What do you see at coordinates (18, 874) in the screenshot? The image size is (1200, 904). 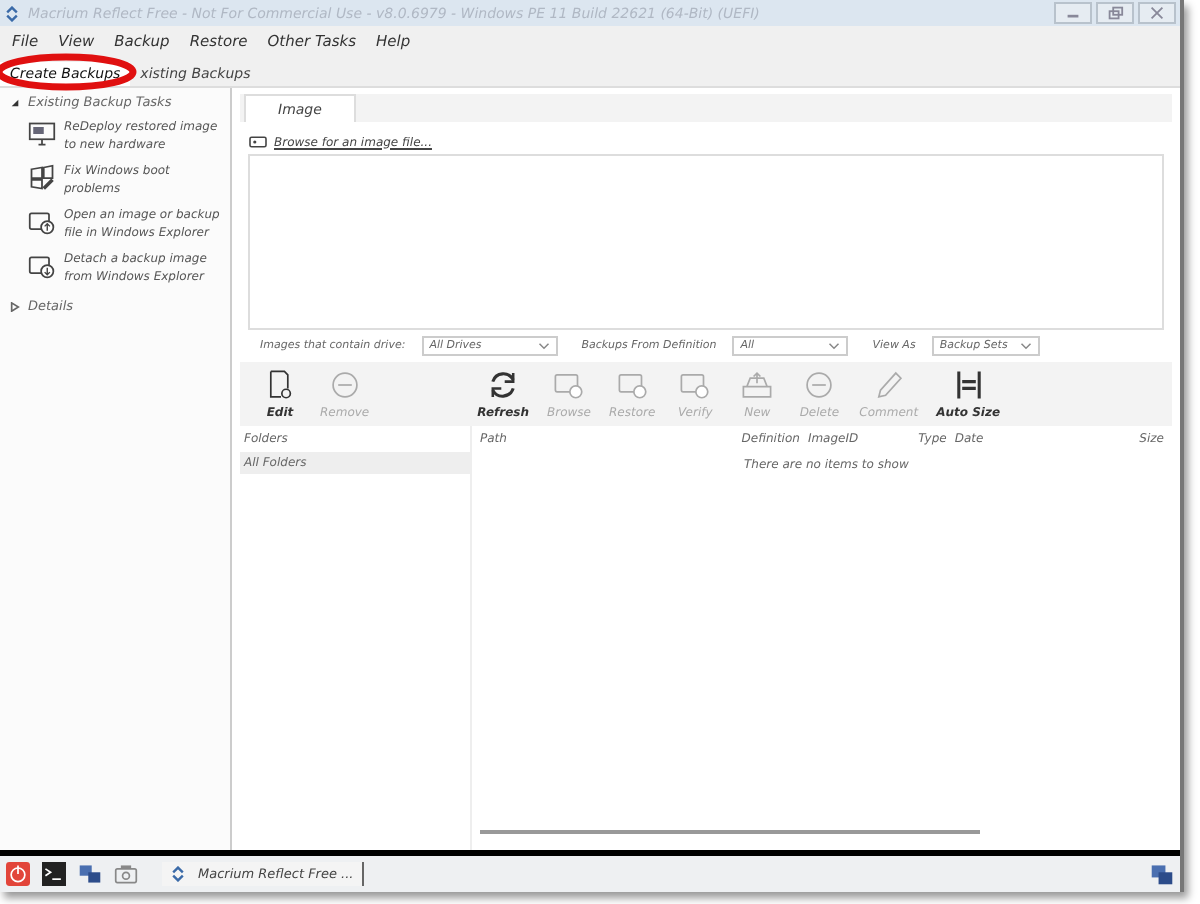 I see `power-icon` at bounding box center [18, 874].